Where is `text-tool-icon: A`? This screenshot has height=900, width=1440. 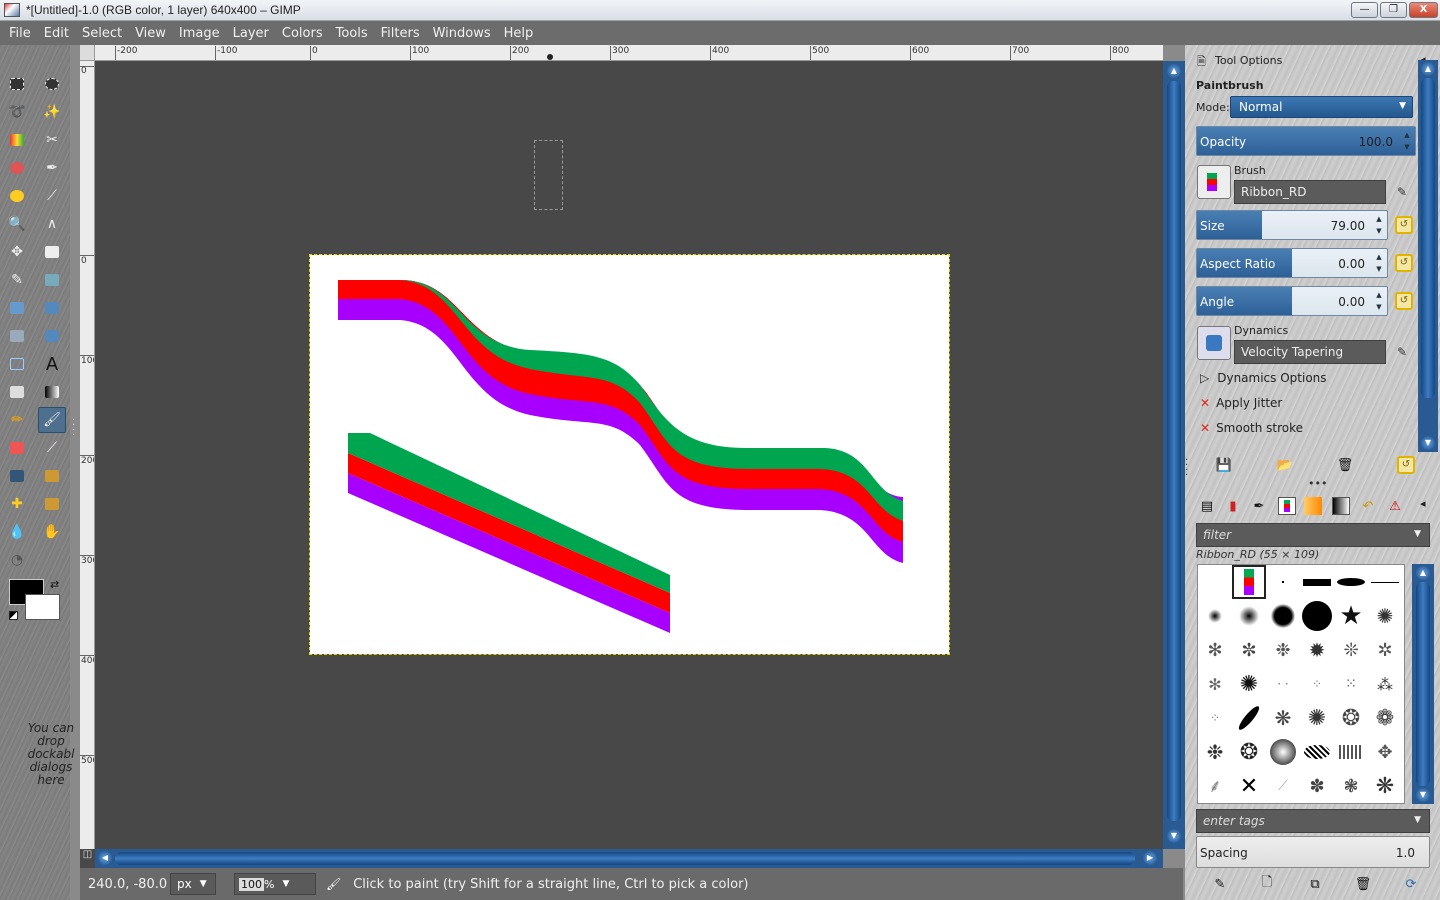
text-tool-icon: A is located at coordinates (52, 364).